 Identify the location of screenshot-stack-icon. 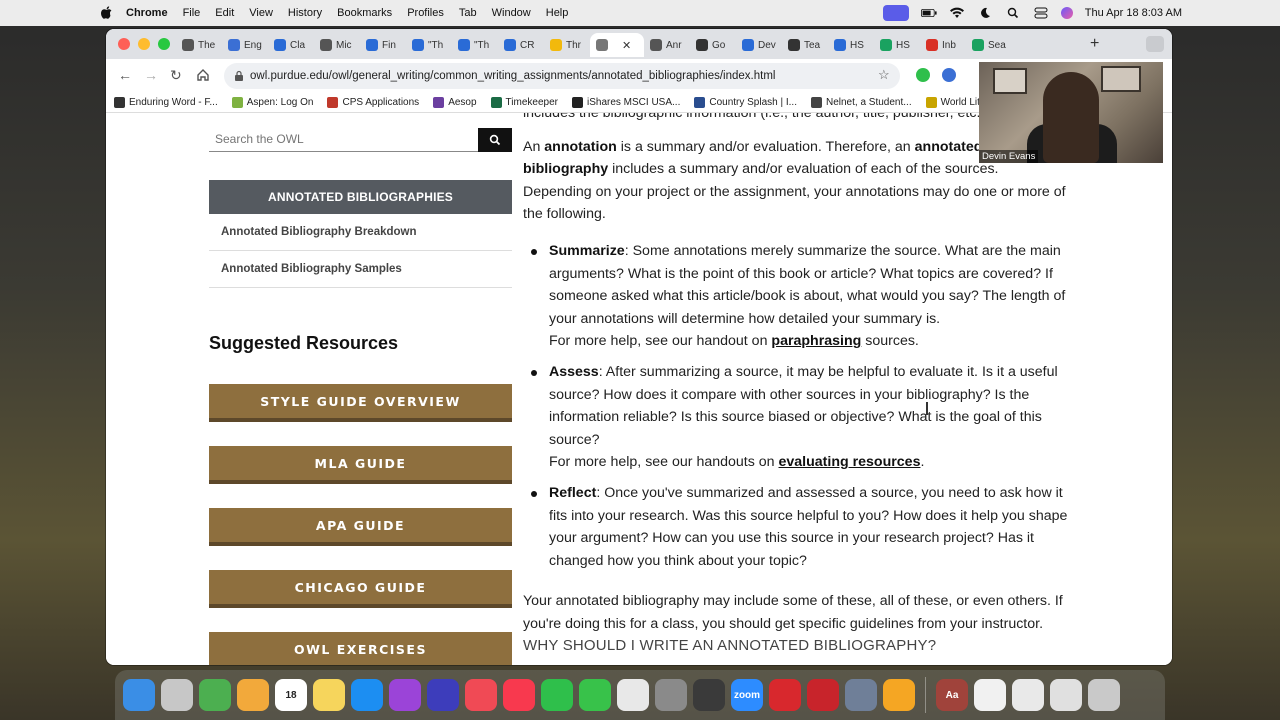
(1028, 695).